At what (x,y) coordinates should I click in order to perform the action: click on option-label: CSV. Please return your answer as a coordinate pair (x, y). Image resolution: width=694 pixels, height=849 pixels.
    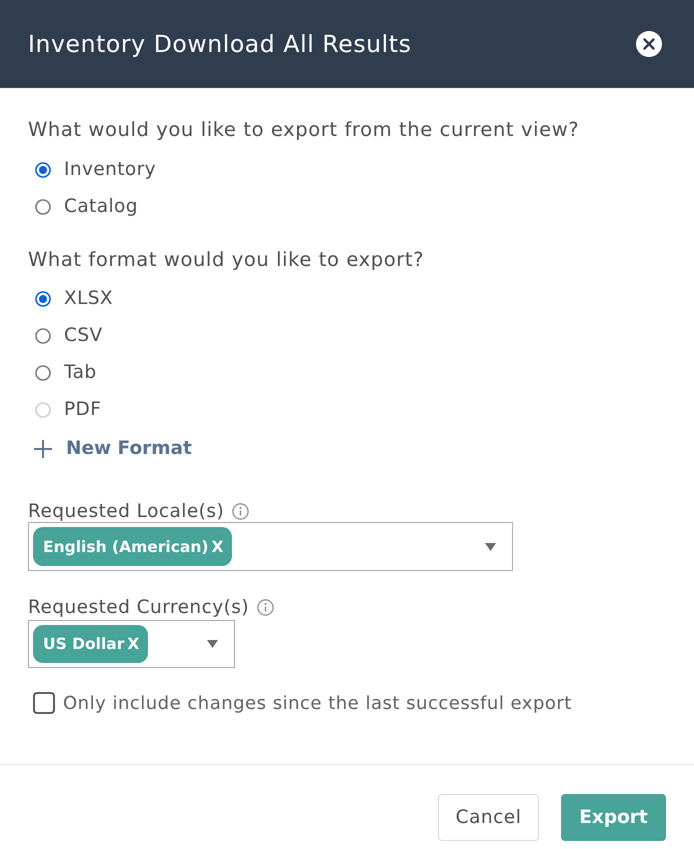
    Looking at the image, I should click on (83, 335).